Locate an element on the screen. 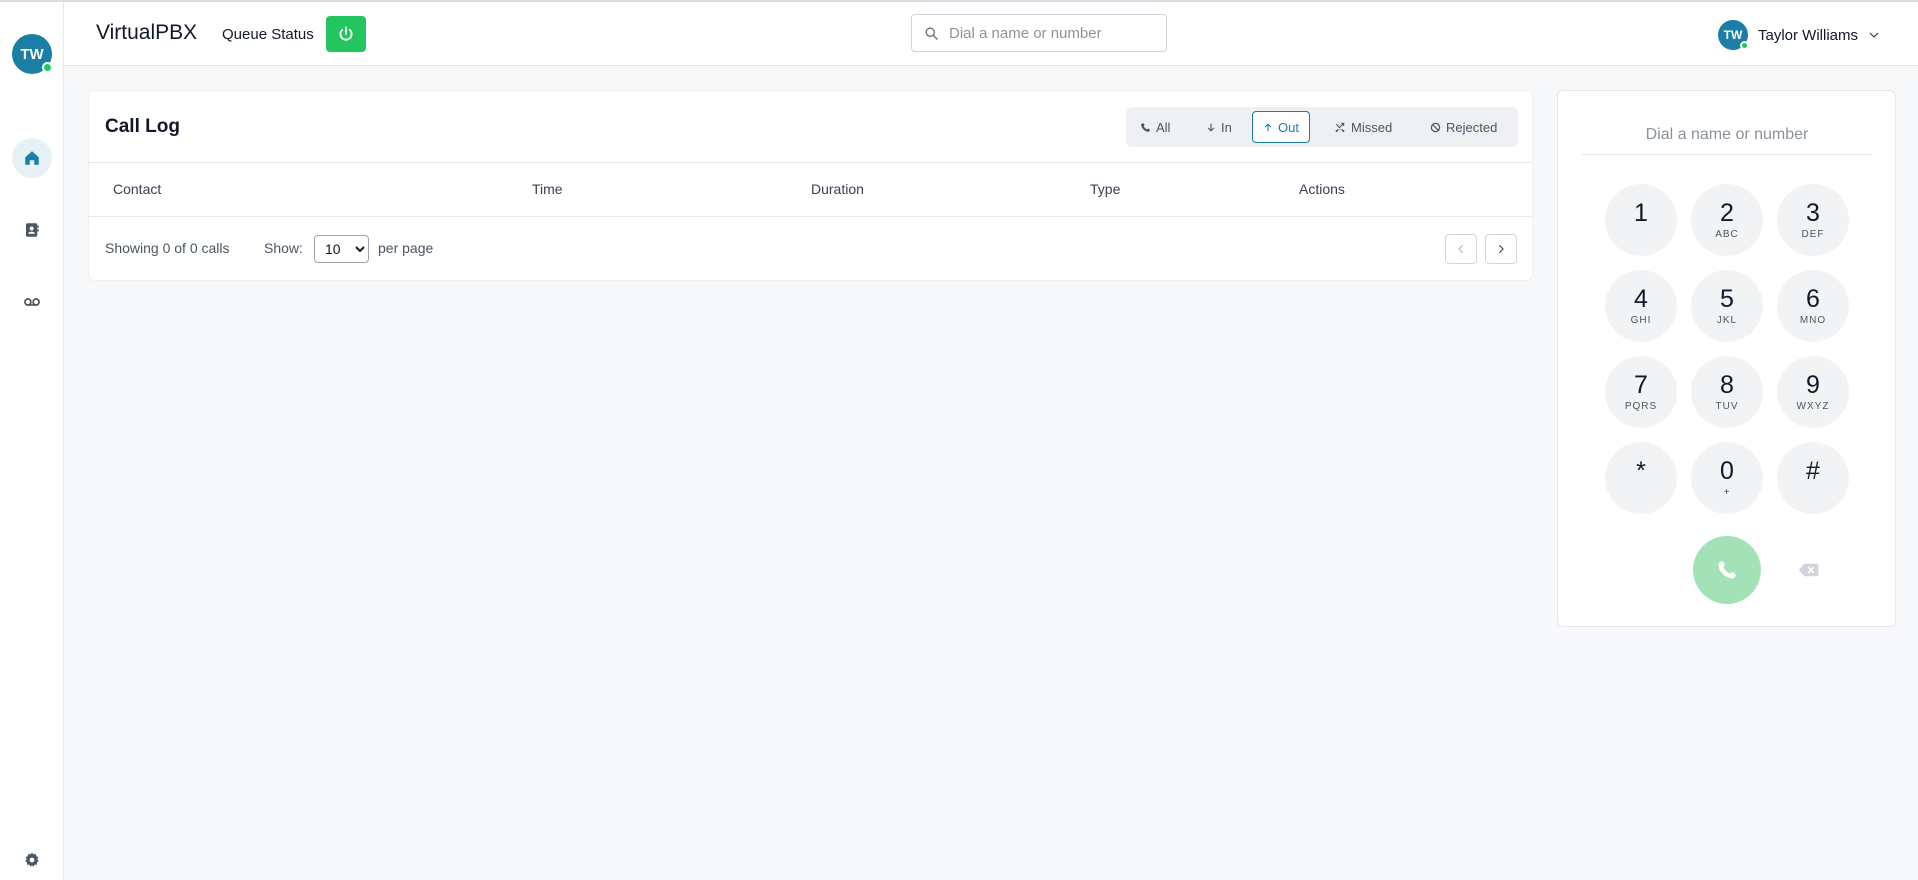  dialpad-key-6: 6 MNO is located at coordinates (1813, 306).